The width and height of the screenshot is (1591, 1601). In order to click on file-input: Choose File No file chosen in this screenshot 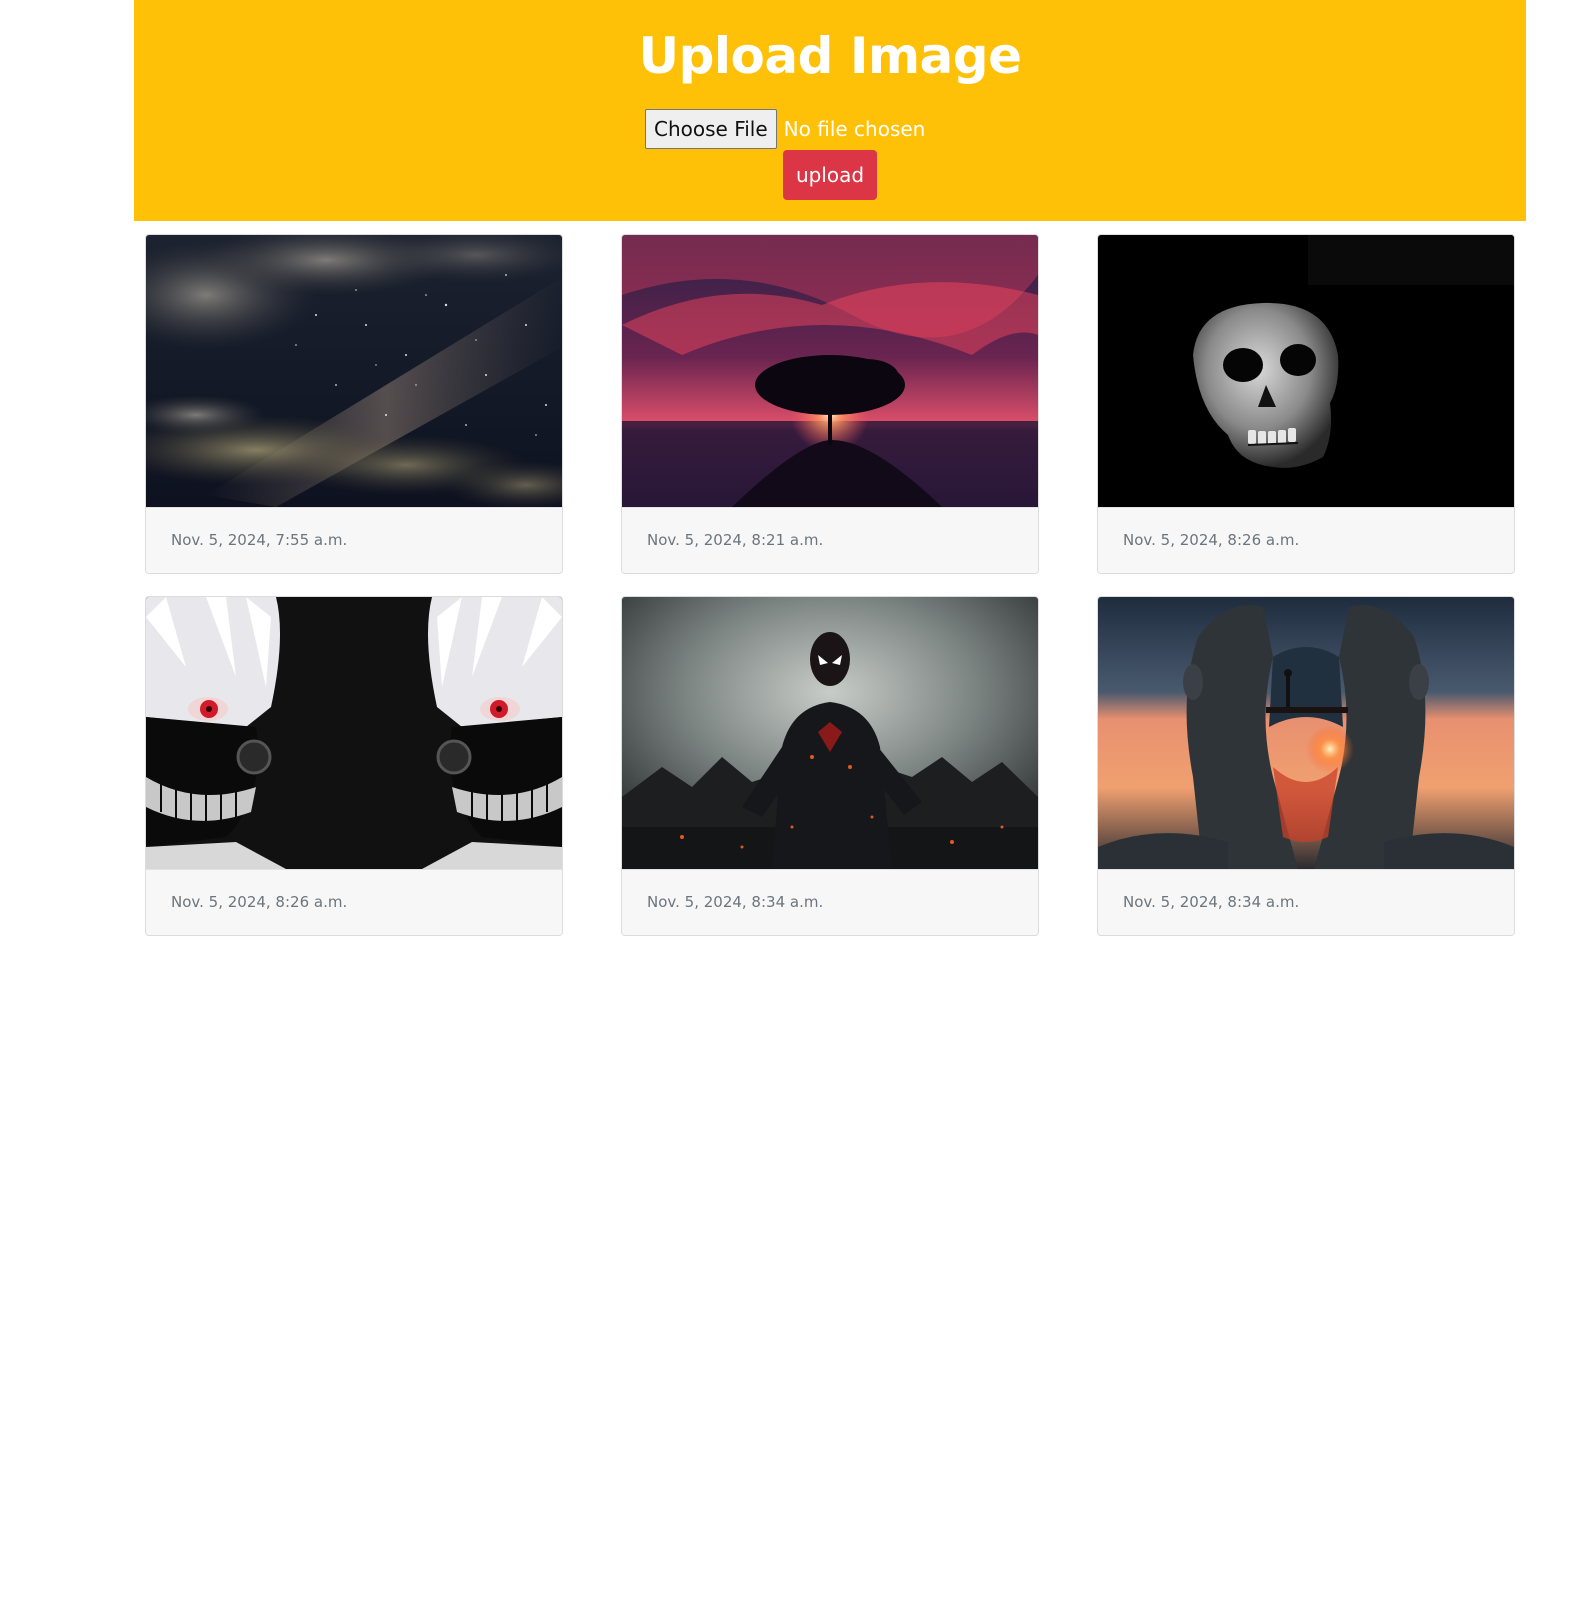, I will do `click(785, 129)`.